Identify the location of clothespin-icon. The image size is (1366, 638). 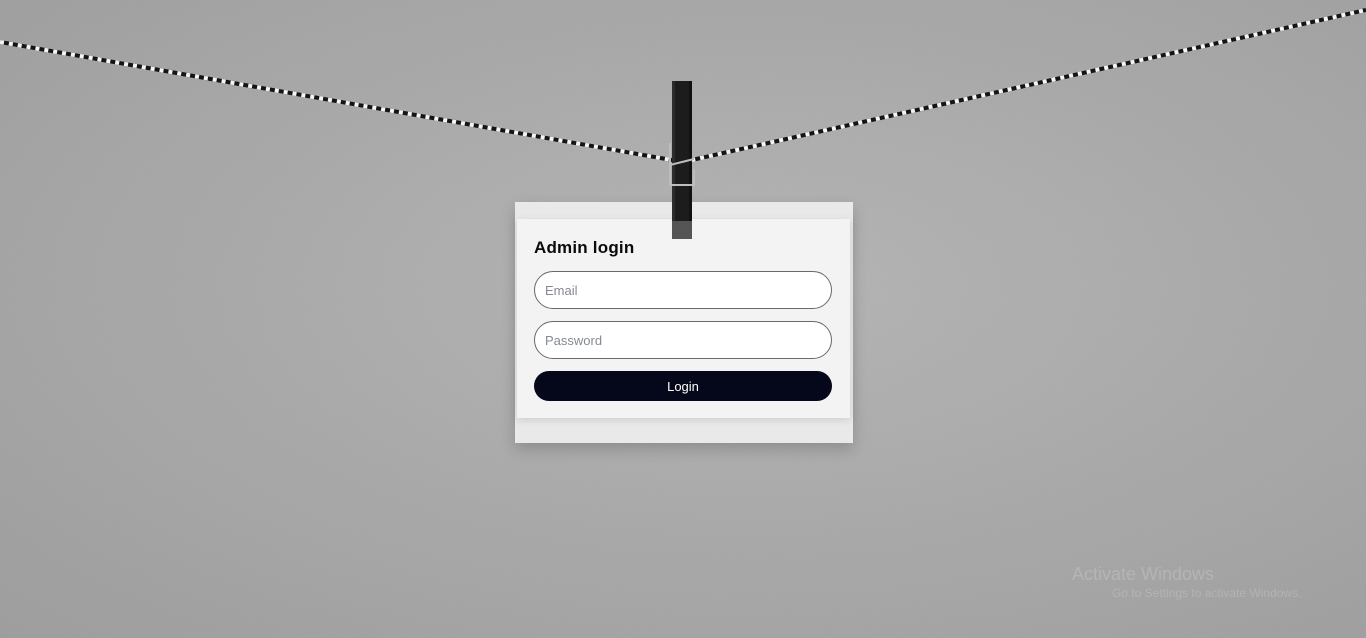
(682, 160).